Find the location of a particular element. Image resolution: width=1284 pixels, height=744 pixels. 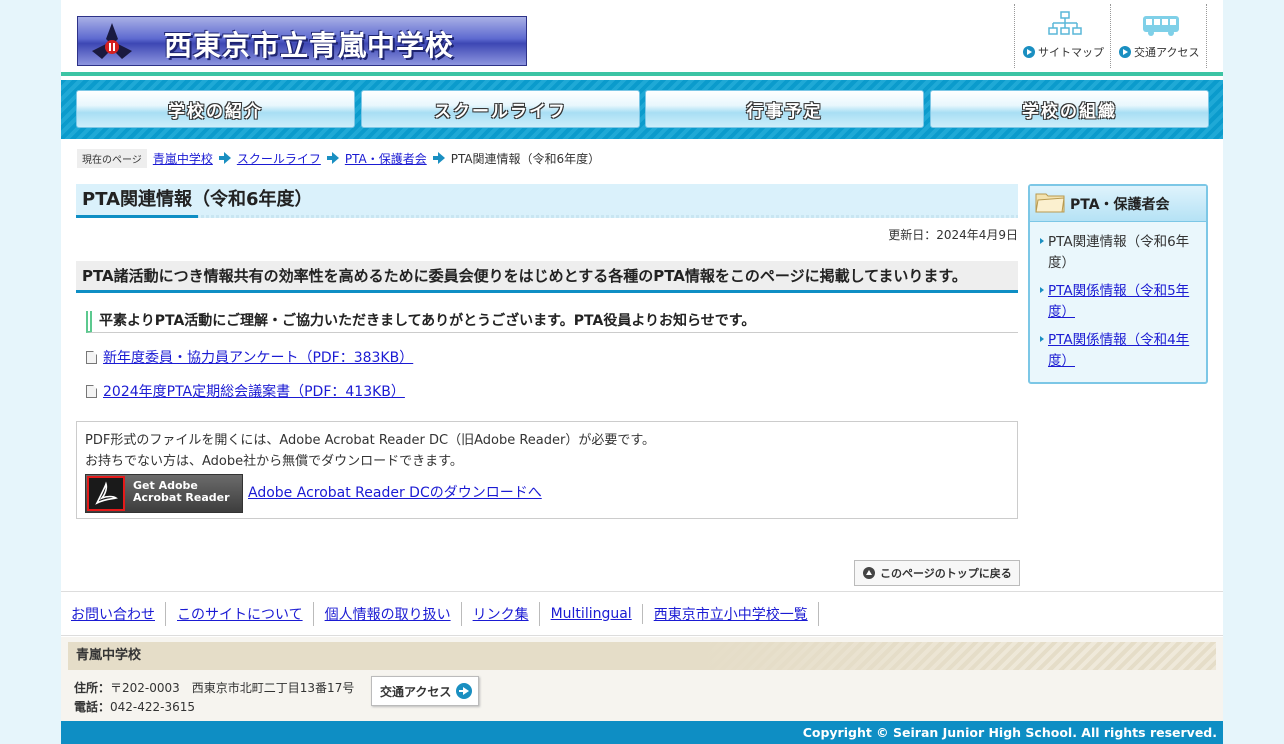

school-emblem-icon is located at coordinates (112, 41).